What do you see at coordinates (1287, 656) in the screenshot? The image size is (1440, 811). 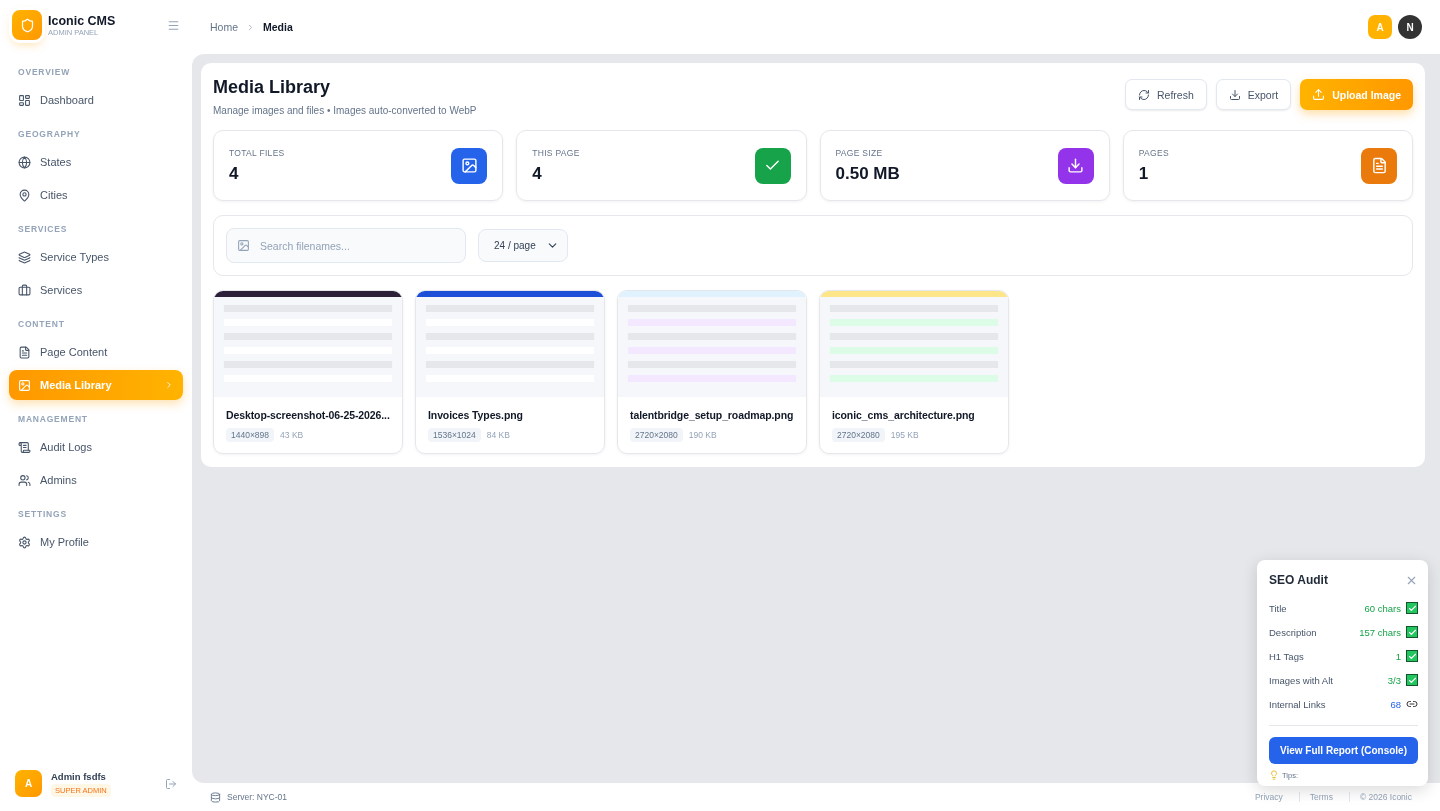 I see `audit-label: H1 Tags` at bounding box center [1287, 656].